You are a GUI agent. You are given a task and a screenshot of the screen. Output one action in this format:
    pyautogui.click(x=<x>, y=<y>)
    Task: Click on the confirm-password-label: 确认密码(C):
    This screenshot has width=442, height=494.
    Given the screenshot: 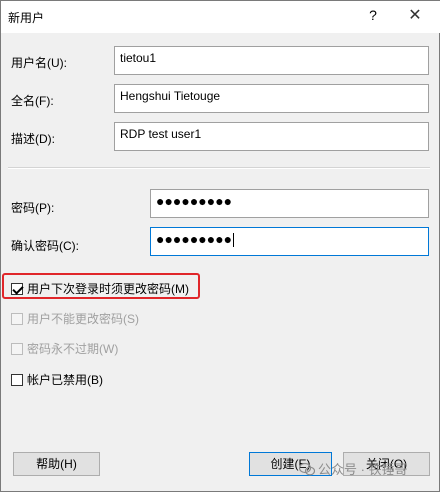 What is the action you would take?
    pyautogui.click(x=45, y=246)
    